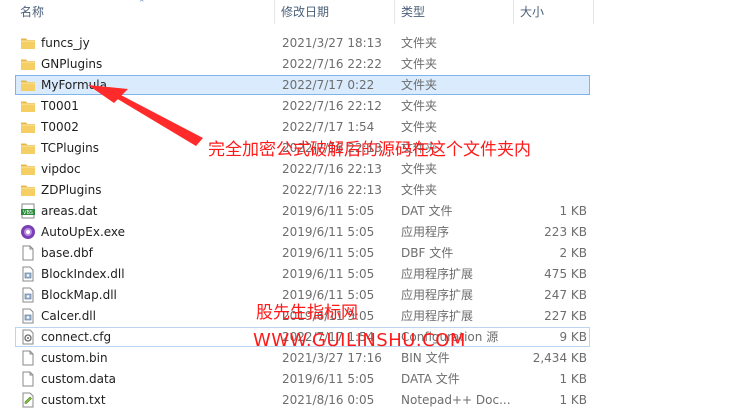  What do you see at coordinates (28, 400) in the screenshot?
I see `notepad-file-icon` at bounding box center [28, 400].